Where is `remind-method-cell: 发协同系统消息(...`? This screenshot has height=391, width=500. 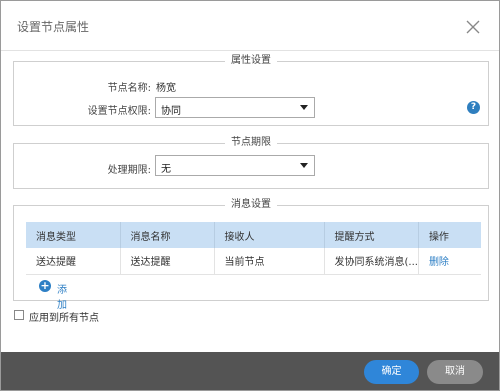
remind-method-cell: 发协同系统消息(... is located at coordinates (371, 261).